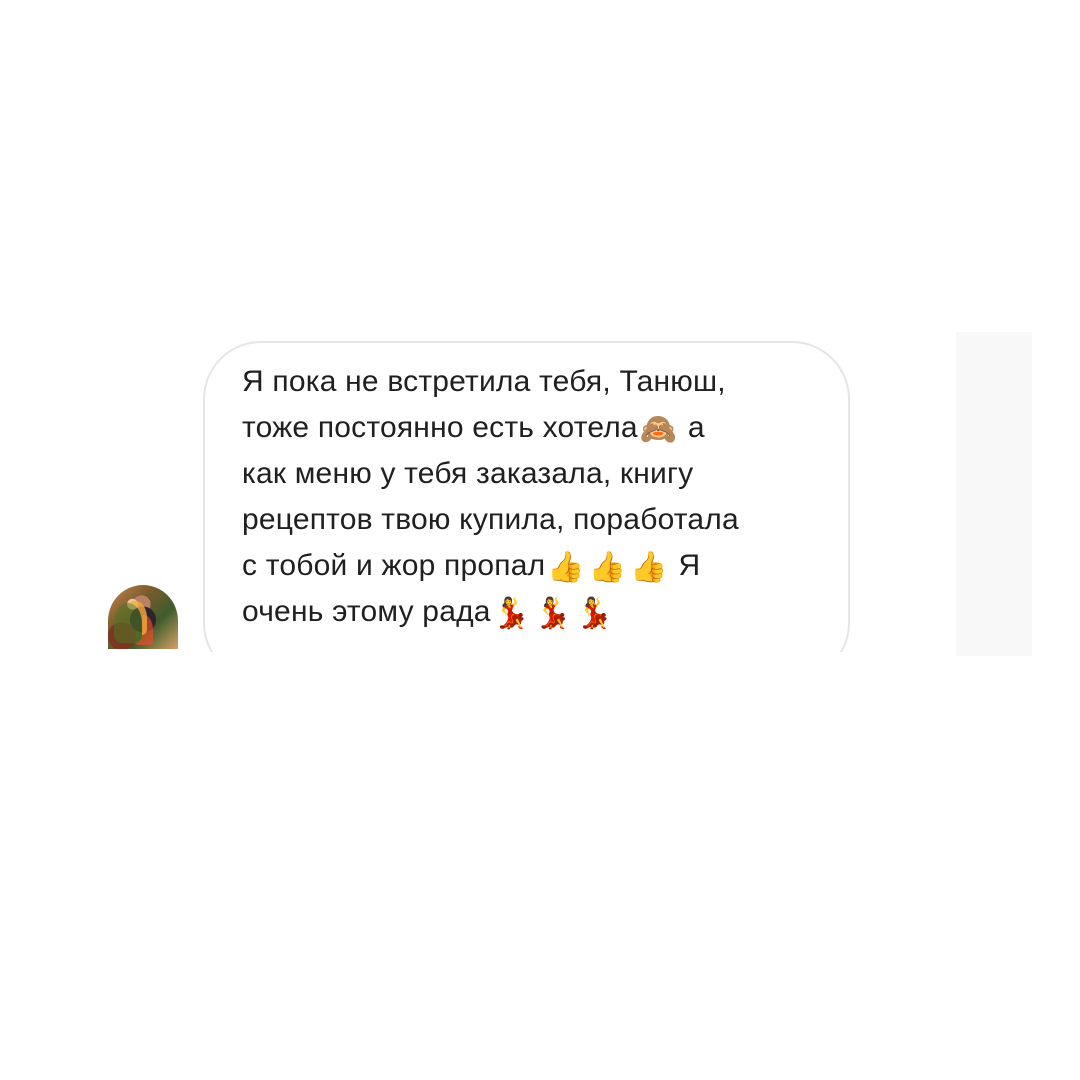 The height and width of the screenshot is (1080, 1080). What do you see at coordinates (440, 427) in the screenshot?
I see `message-line-2-text: тоже постоянно есть хотела` at bounding box center [440, 427].